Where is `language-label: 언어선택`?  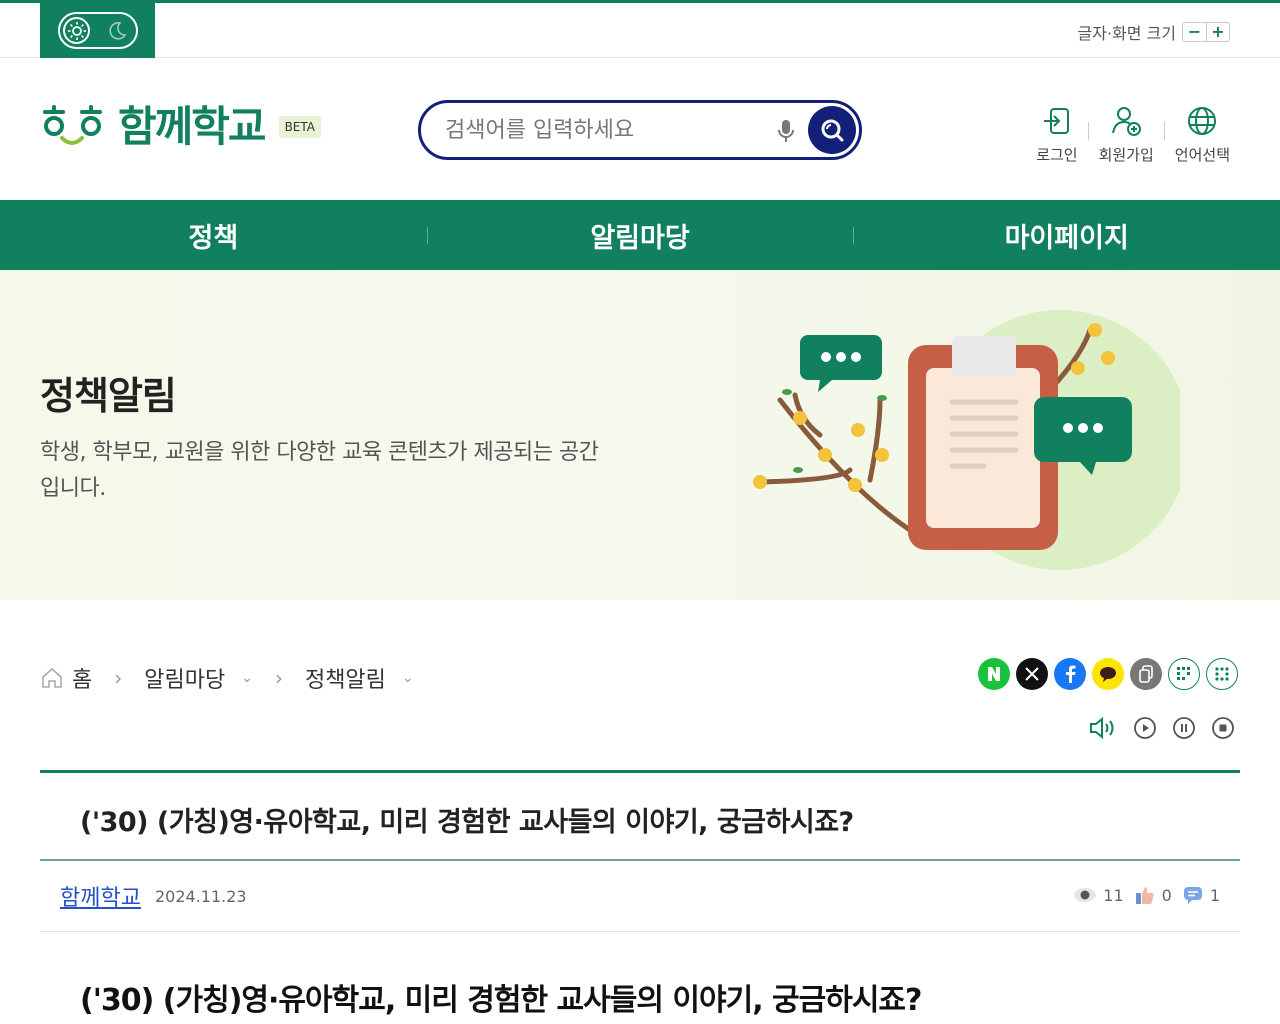 language-label: 언어선택 is located at coordinates (1202, 155).